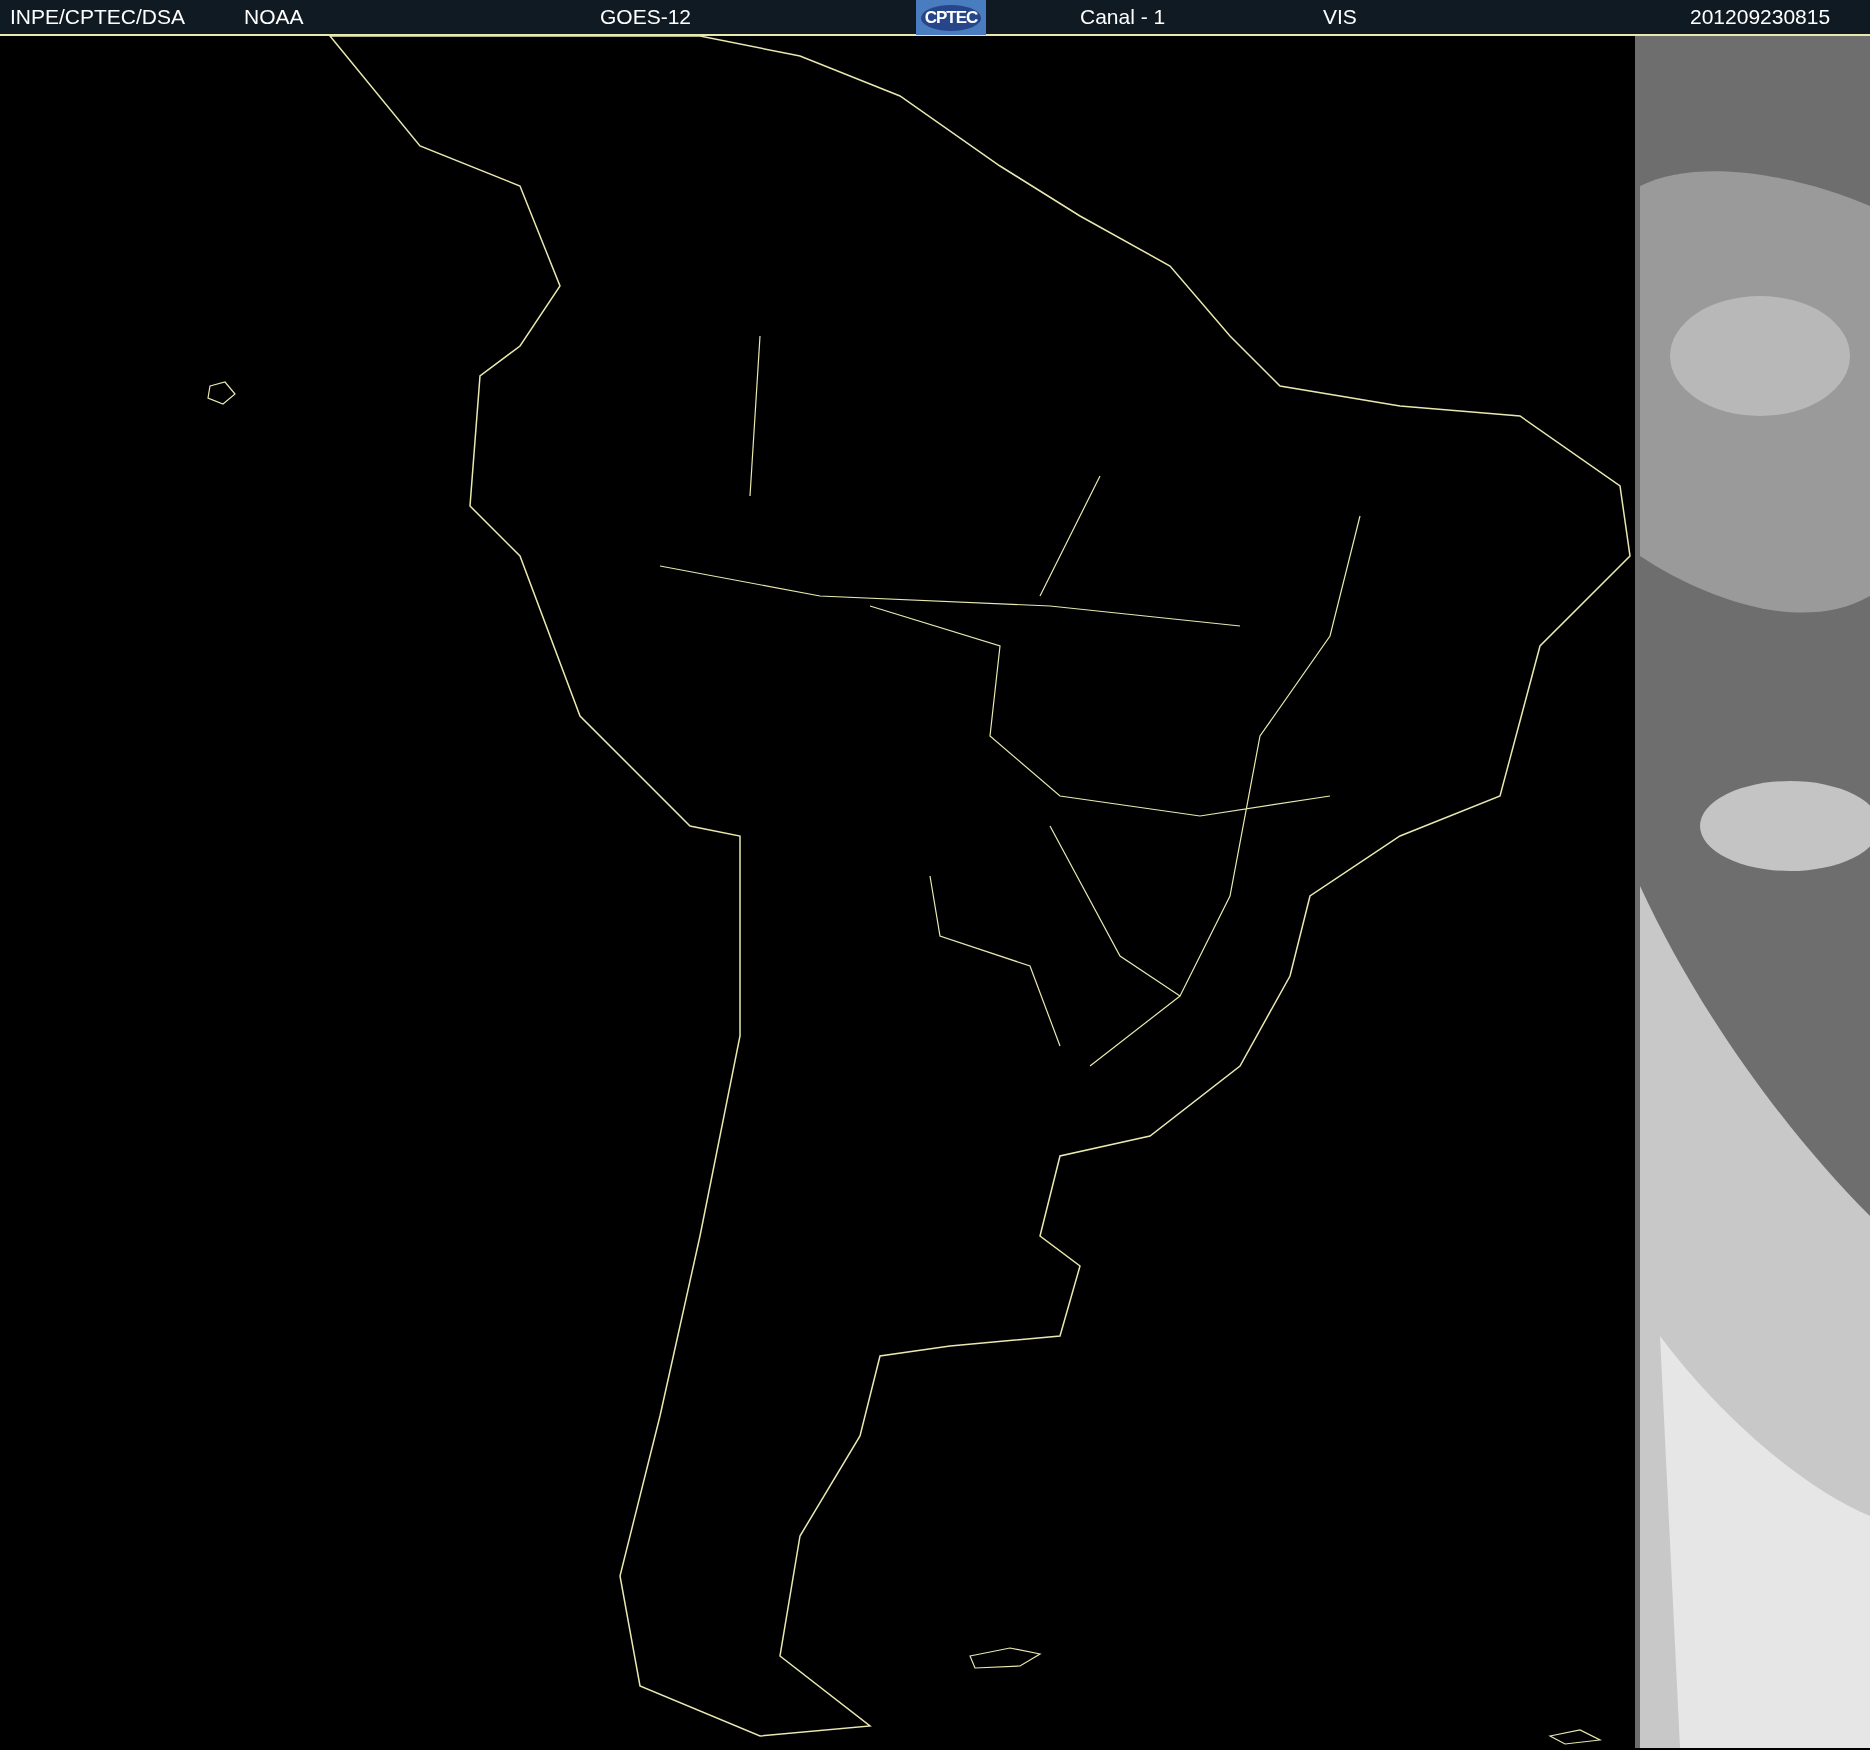 This screenshot has height=1750, width=1870. What do you see at coordinates (1123, 17) in the screenshot?
I see `header-label: Canal - 1` at bounding box center [1123, 17].